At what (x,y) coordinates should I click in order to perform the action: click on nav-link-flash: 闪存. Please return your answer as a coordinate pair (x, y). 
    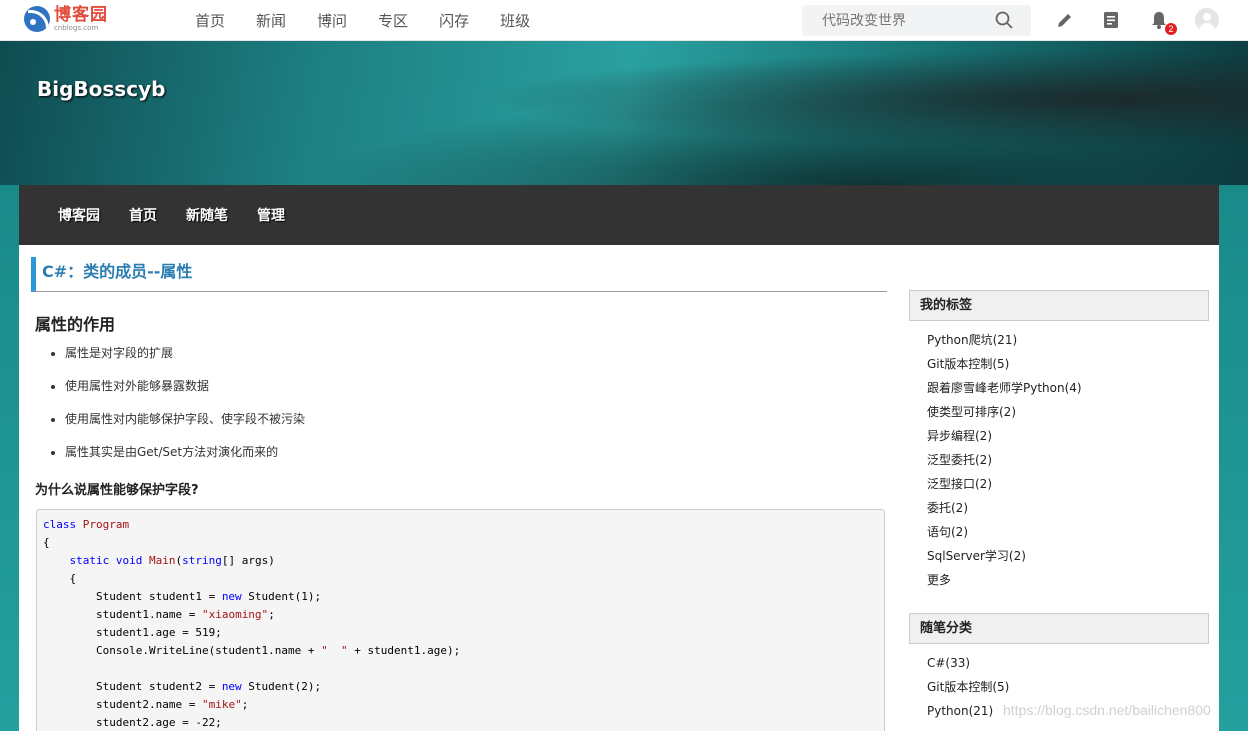
    Looking at the image, I should click on (454, 20).